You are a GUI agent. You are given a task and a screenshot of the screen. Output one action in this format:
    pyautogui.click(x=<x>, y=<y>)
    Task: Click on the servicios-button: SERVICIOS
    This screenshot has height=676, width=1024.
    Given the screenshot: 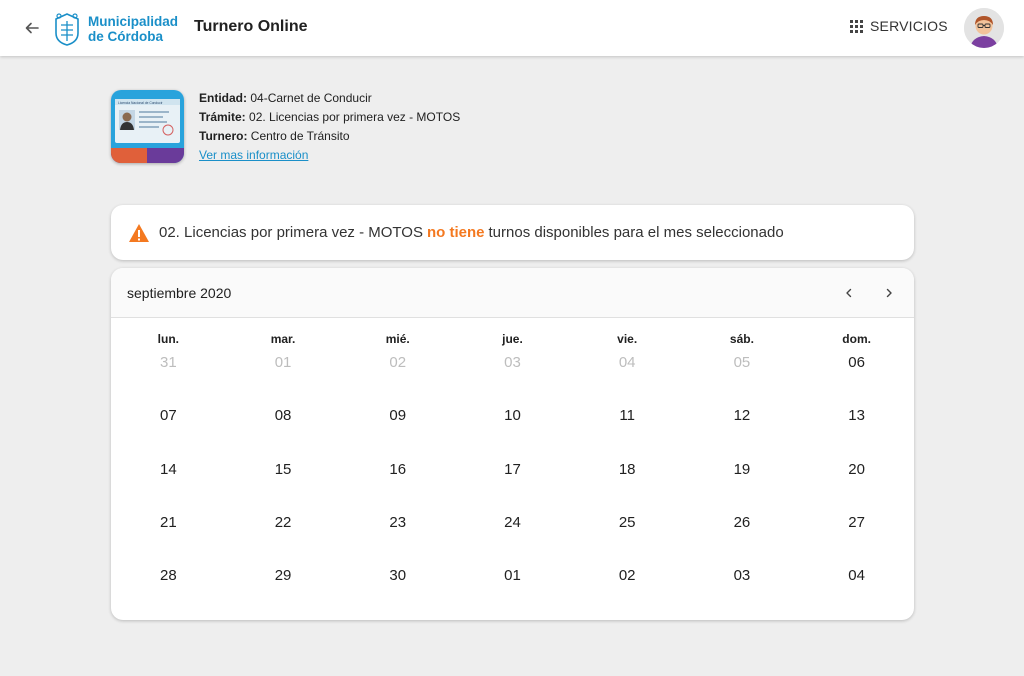 What is the action you would take?
    pyautogui.click(x=899, y=26)
    